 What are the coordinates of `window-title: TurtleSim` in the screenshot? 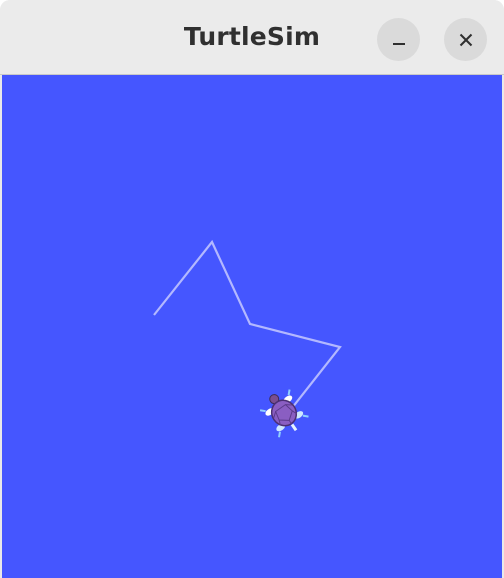 It's located at (252, 36).